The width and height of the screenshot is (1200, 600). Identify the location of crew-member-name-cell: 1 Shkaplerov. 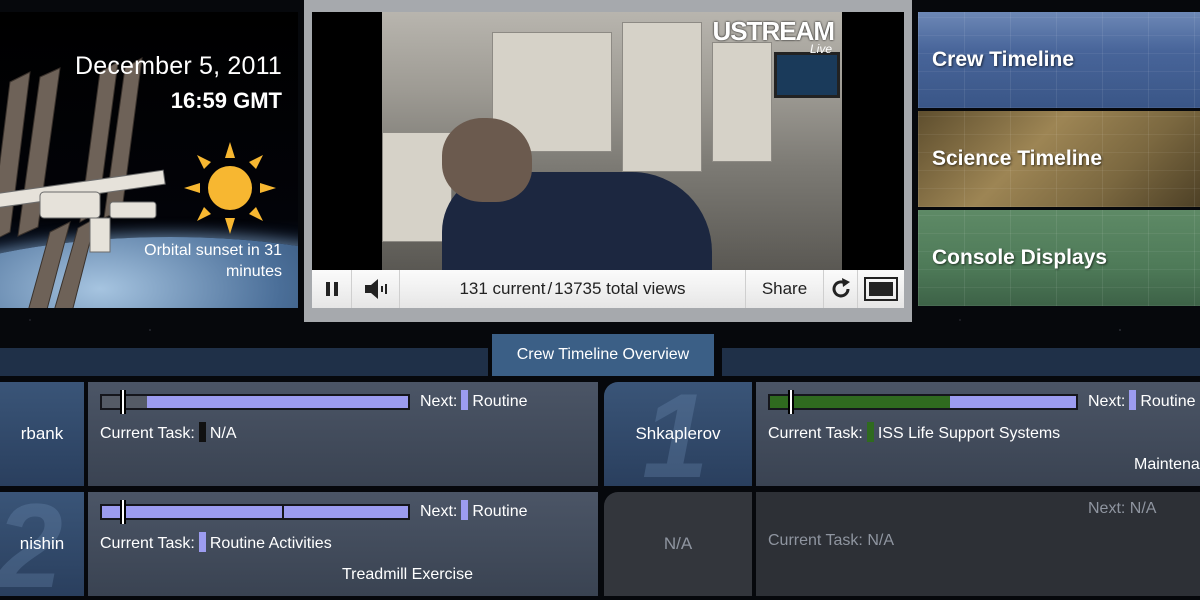
(678, 434).